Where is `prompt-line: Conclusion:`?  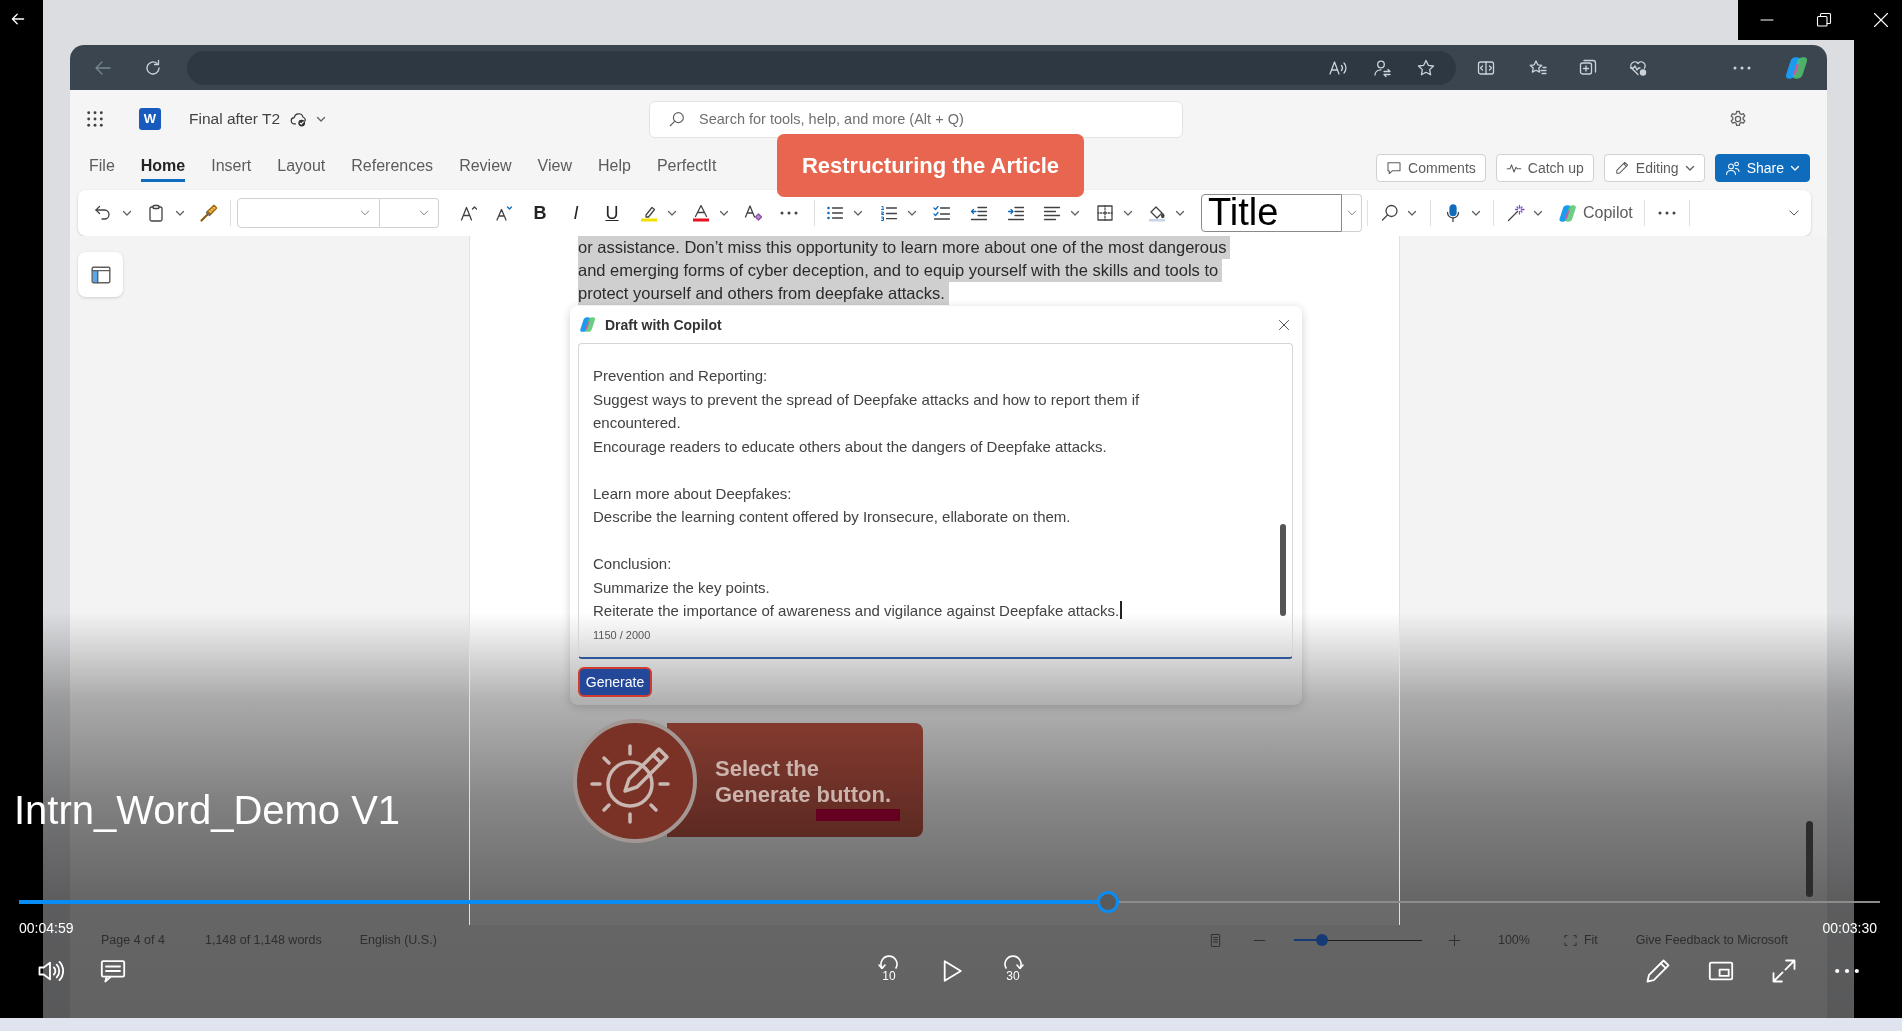 prompt-line: Conclusion: is located at coordinates (632, 563).